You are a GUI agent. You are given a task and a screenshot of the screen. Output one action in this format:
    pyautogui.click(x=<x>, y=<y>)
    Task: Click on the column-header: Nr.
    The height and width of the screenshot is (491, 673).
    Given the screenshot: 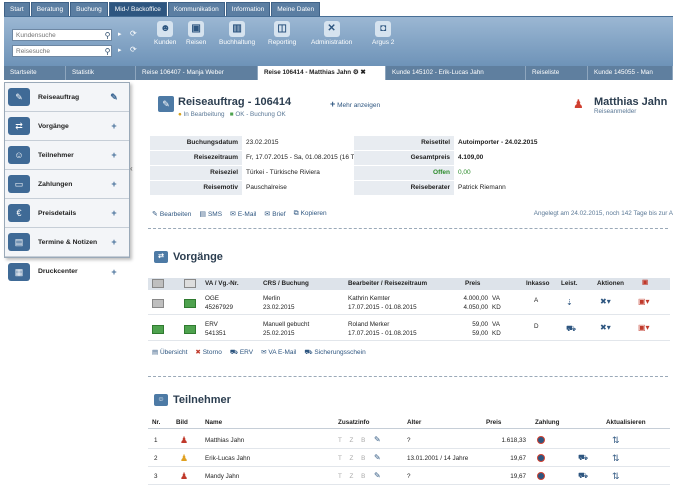 What is the action you would take?
    pyautogui.click(x=156, y=422)
    